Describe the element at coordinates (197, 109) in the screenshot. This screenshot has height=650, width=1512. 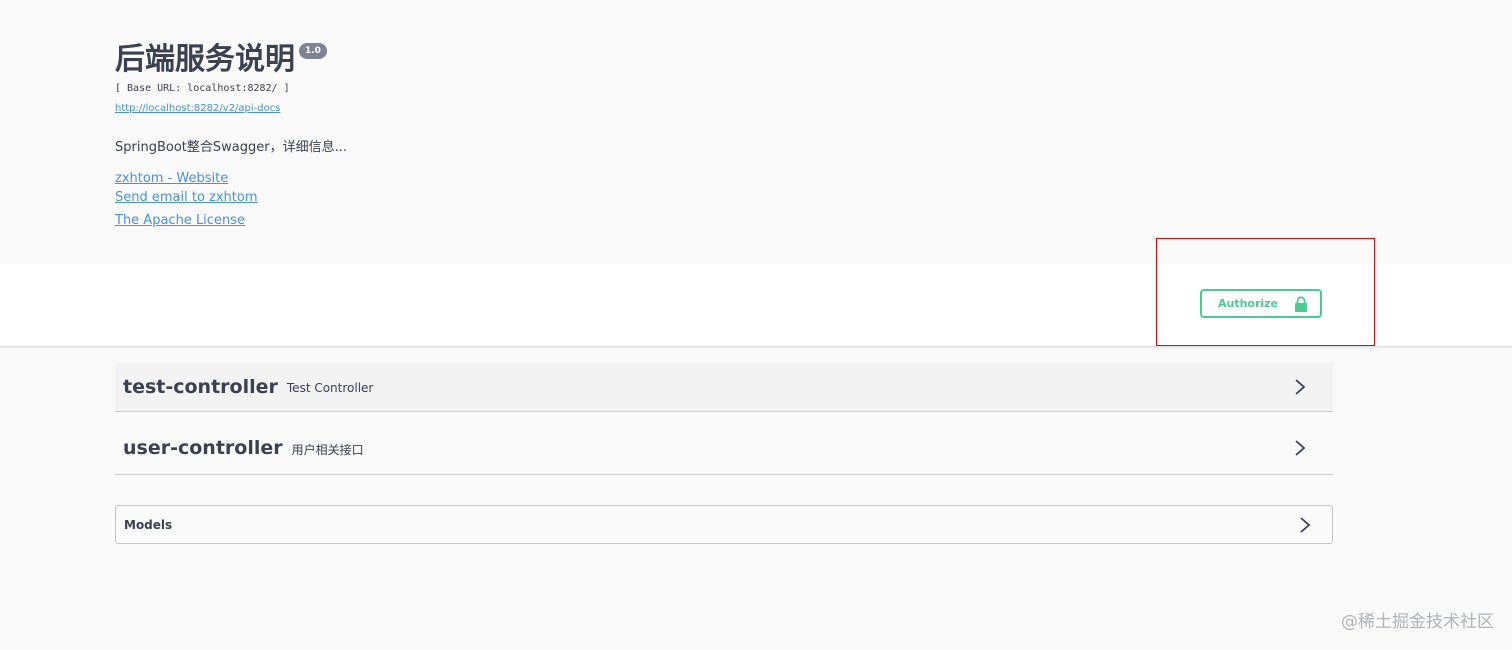
I see `api-docs-link: http://localhost:8282/v2/api-docs` at that location.